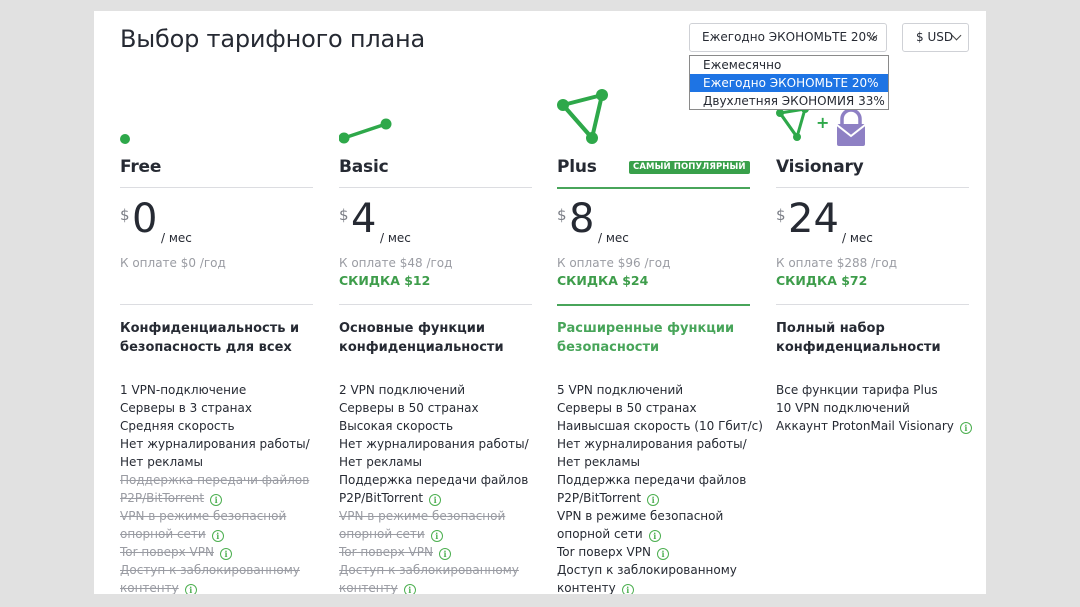 This screenshot has height=607, width=1080. What do you see at coordinates (646, 338) in the screenshot?
I see `plan-summary: Расширенные функции безопасности` at bounding box center [646, 338].